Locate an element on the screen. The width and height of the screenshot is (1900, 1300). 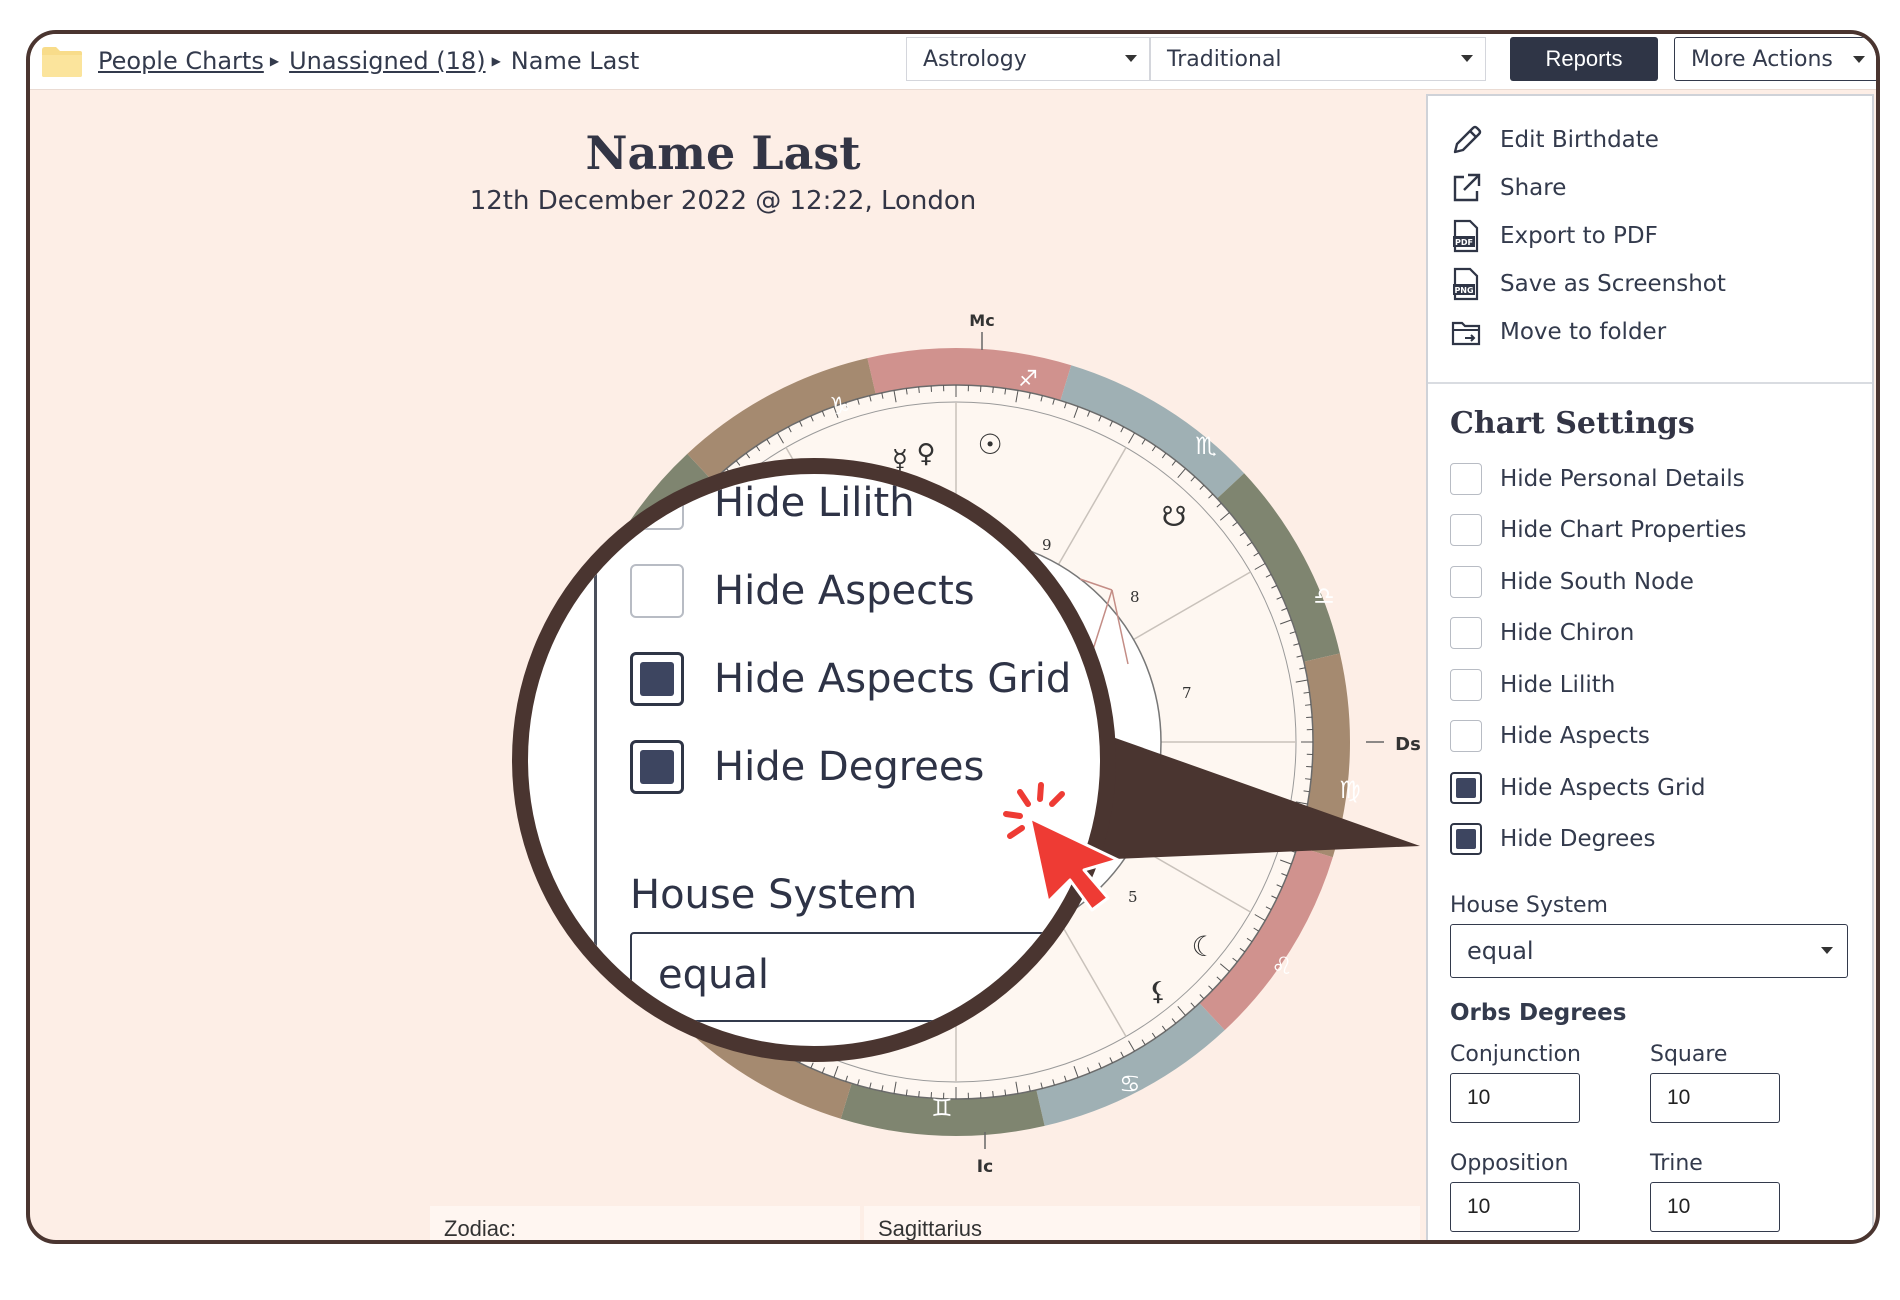
info-label: Zodiac: is located at coordinates (645, 1223).